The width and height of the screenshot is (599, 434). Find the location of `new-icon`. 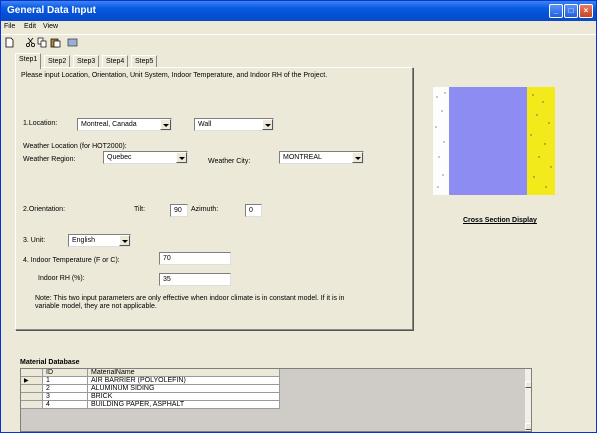

new-icon is located at coordinates (9, 42).